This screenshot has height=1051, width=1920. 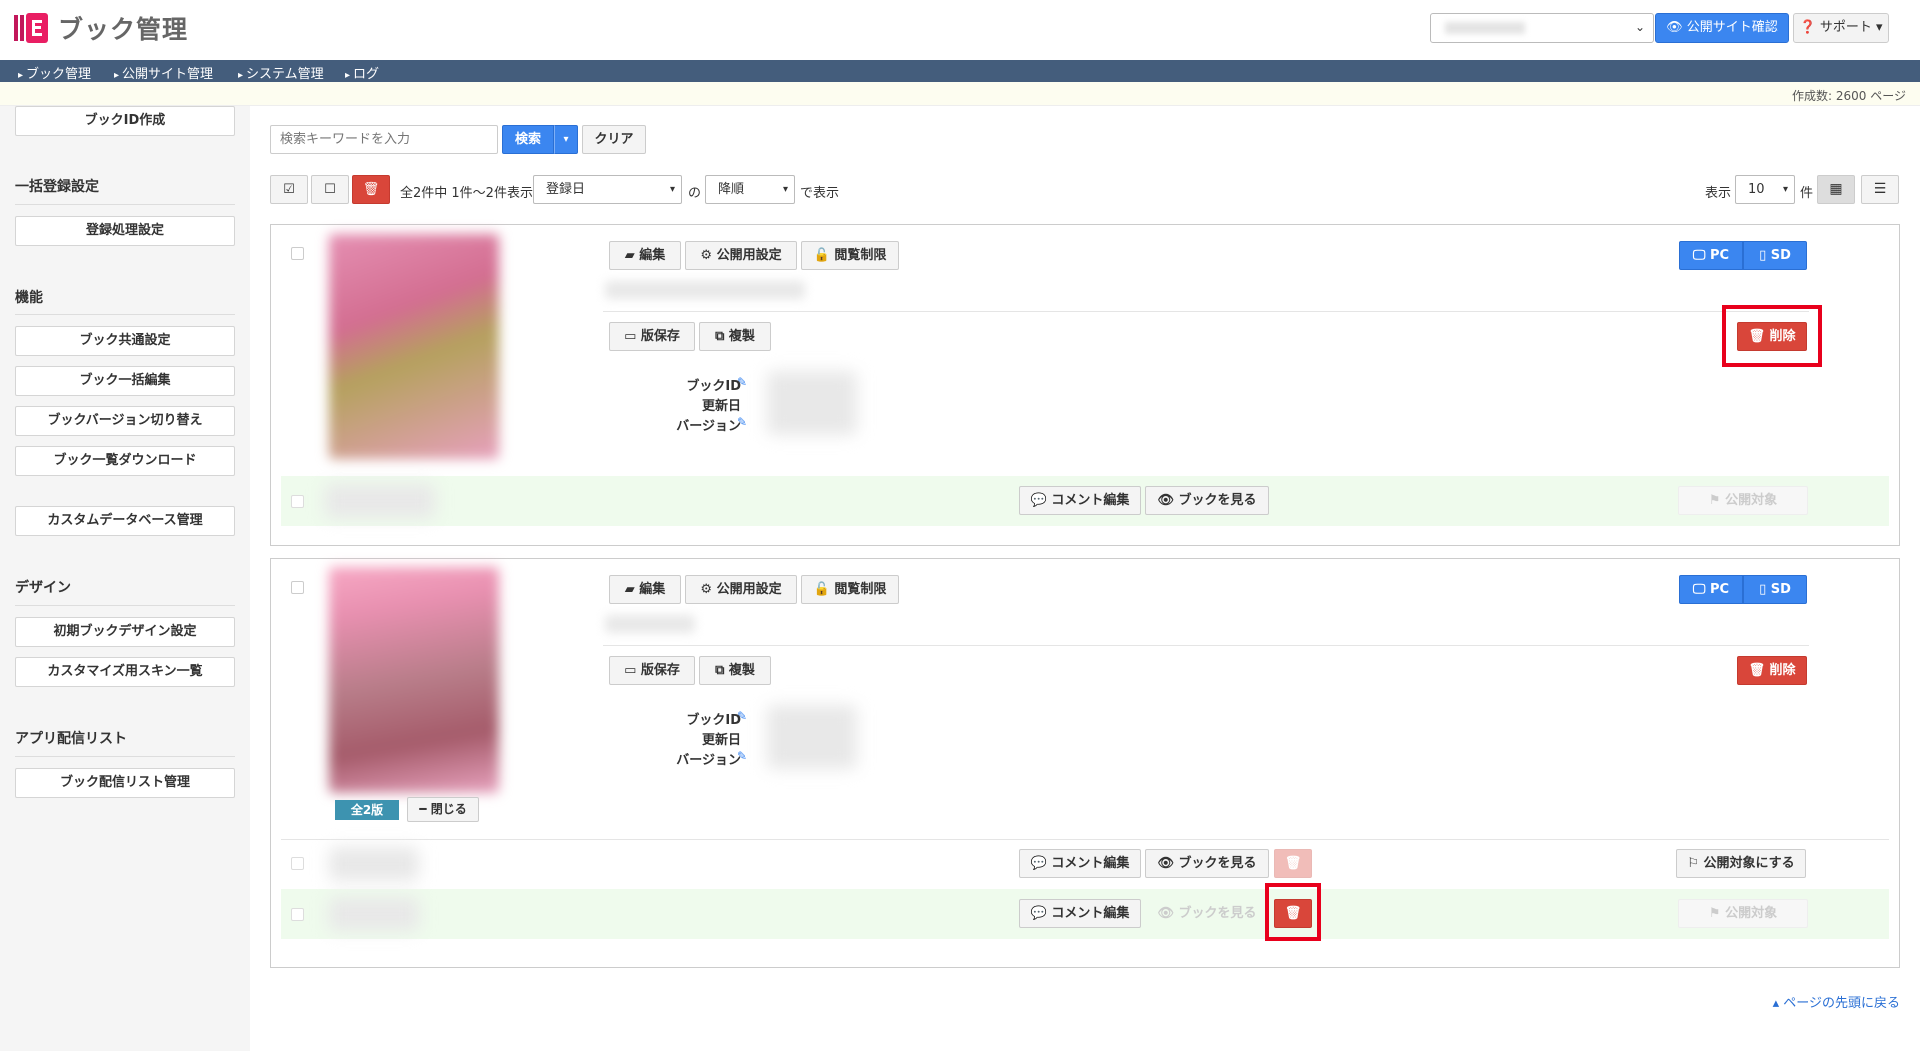 I want to click on nav-item-system: システム管理, so click(x=281, y=72).